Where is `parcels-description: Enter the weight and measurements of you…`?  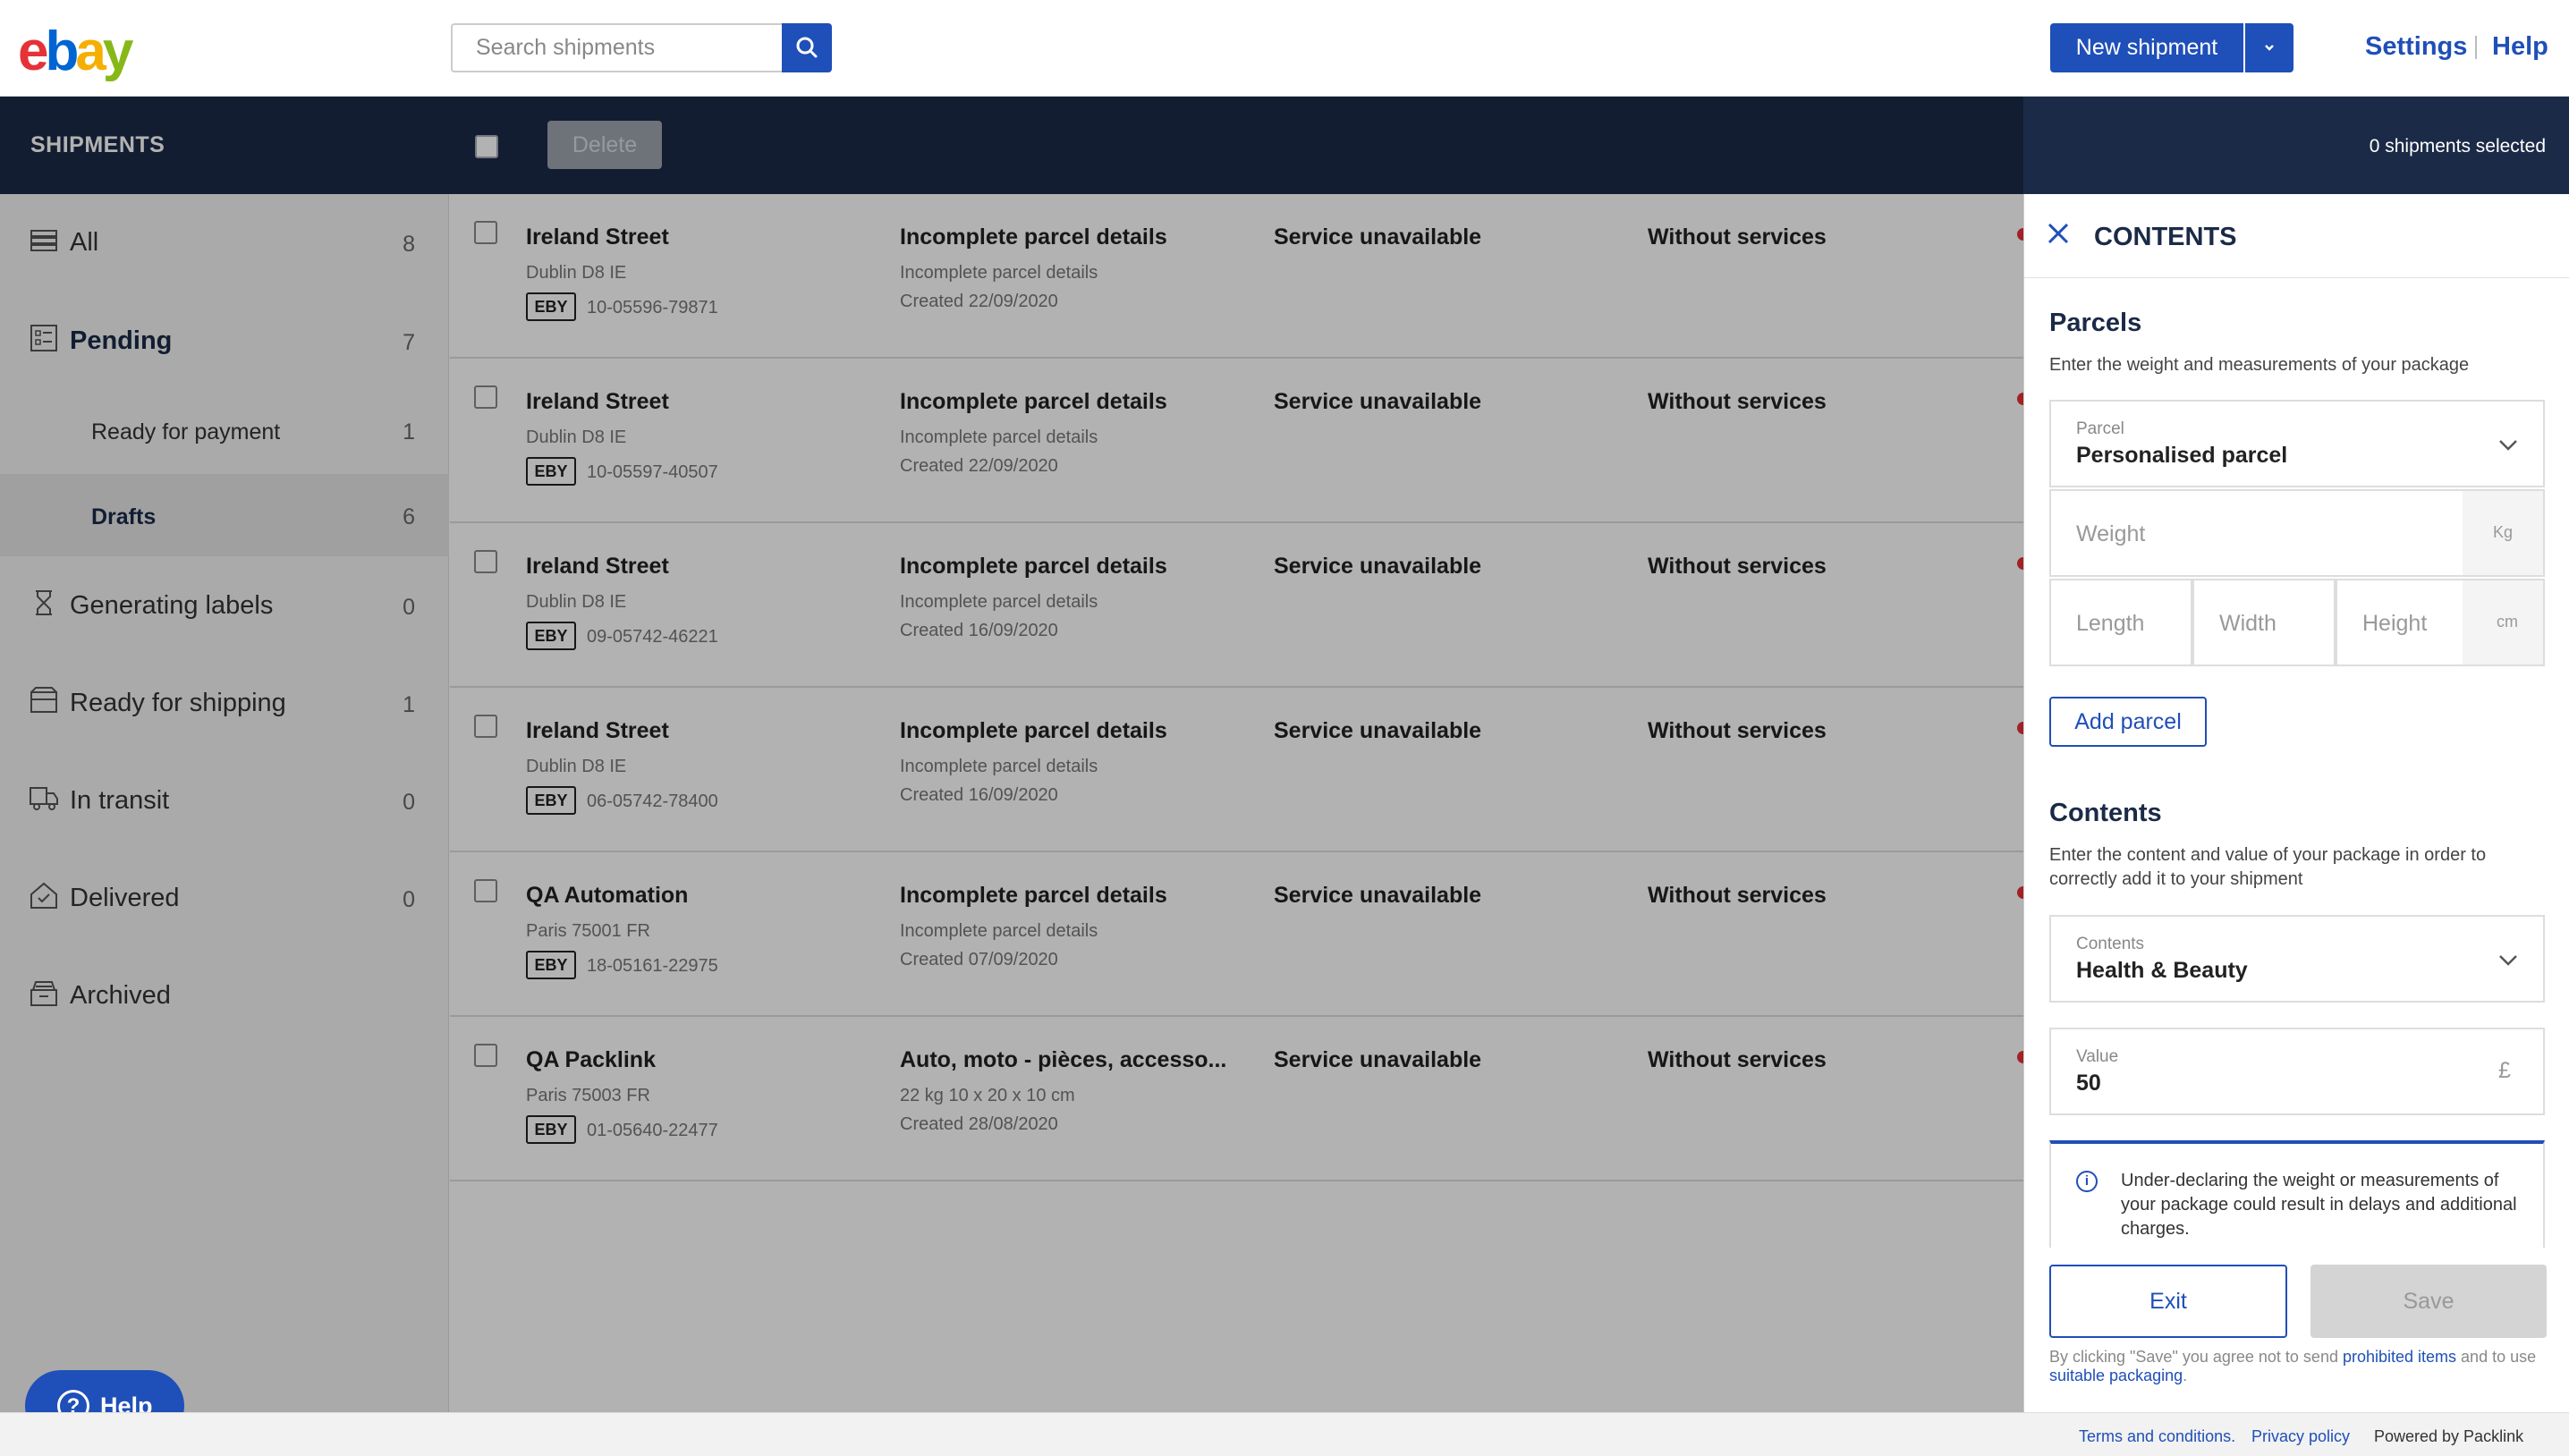
parcels-description: Enter the weight and measurements of you… is located at coordinates (2260, 365).